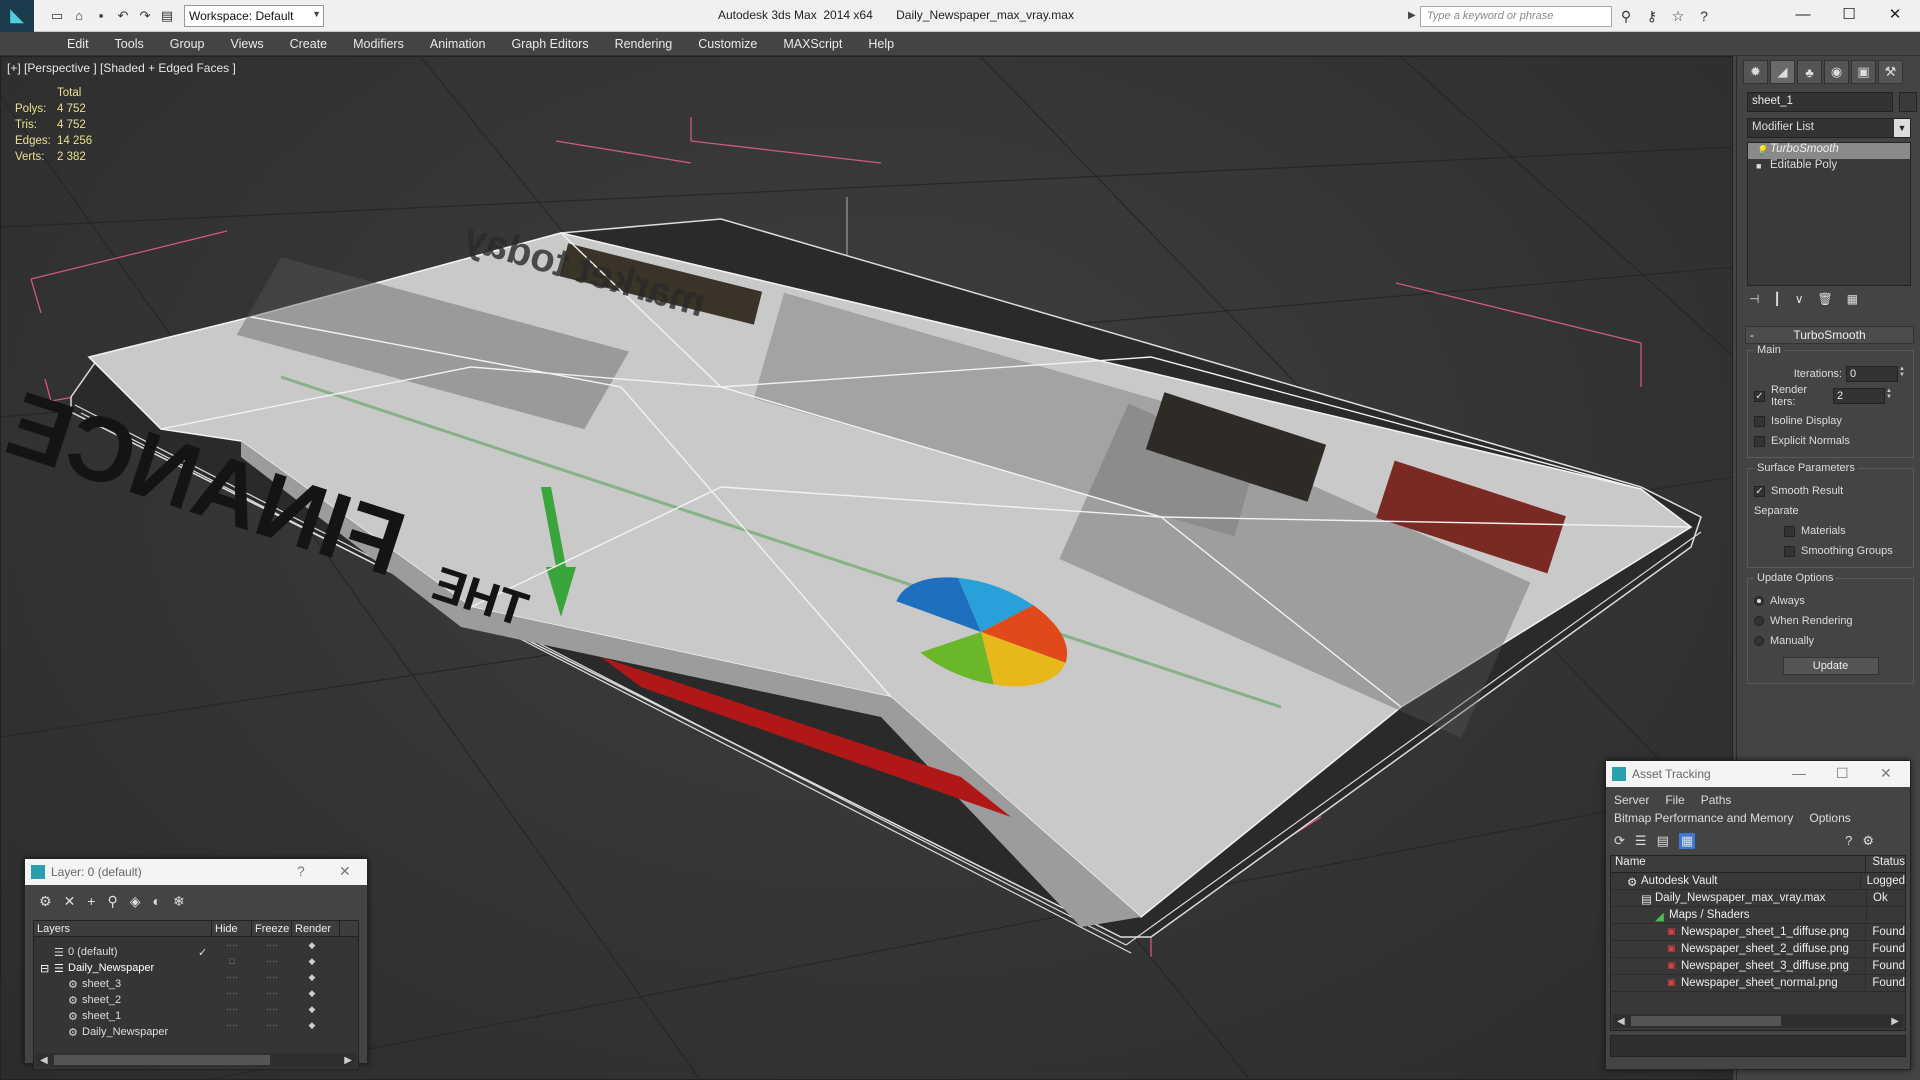 This screenshot has width=1920, height=1080. What do you see at coordinates (1652, 16) in the screenshot?
I see `key-icon: ⚷` at bounding box center [1652, 16].